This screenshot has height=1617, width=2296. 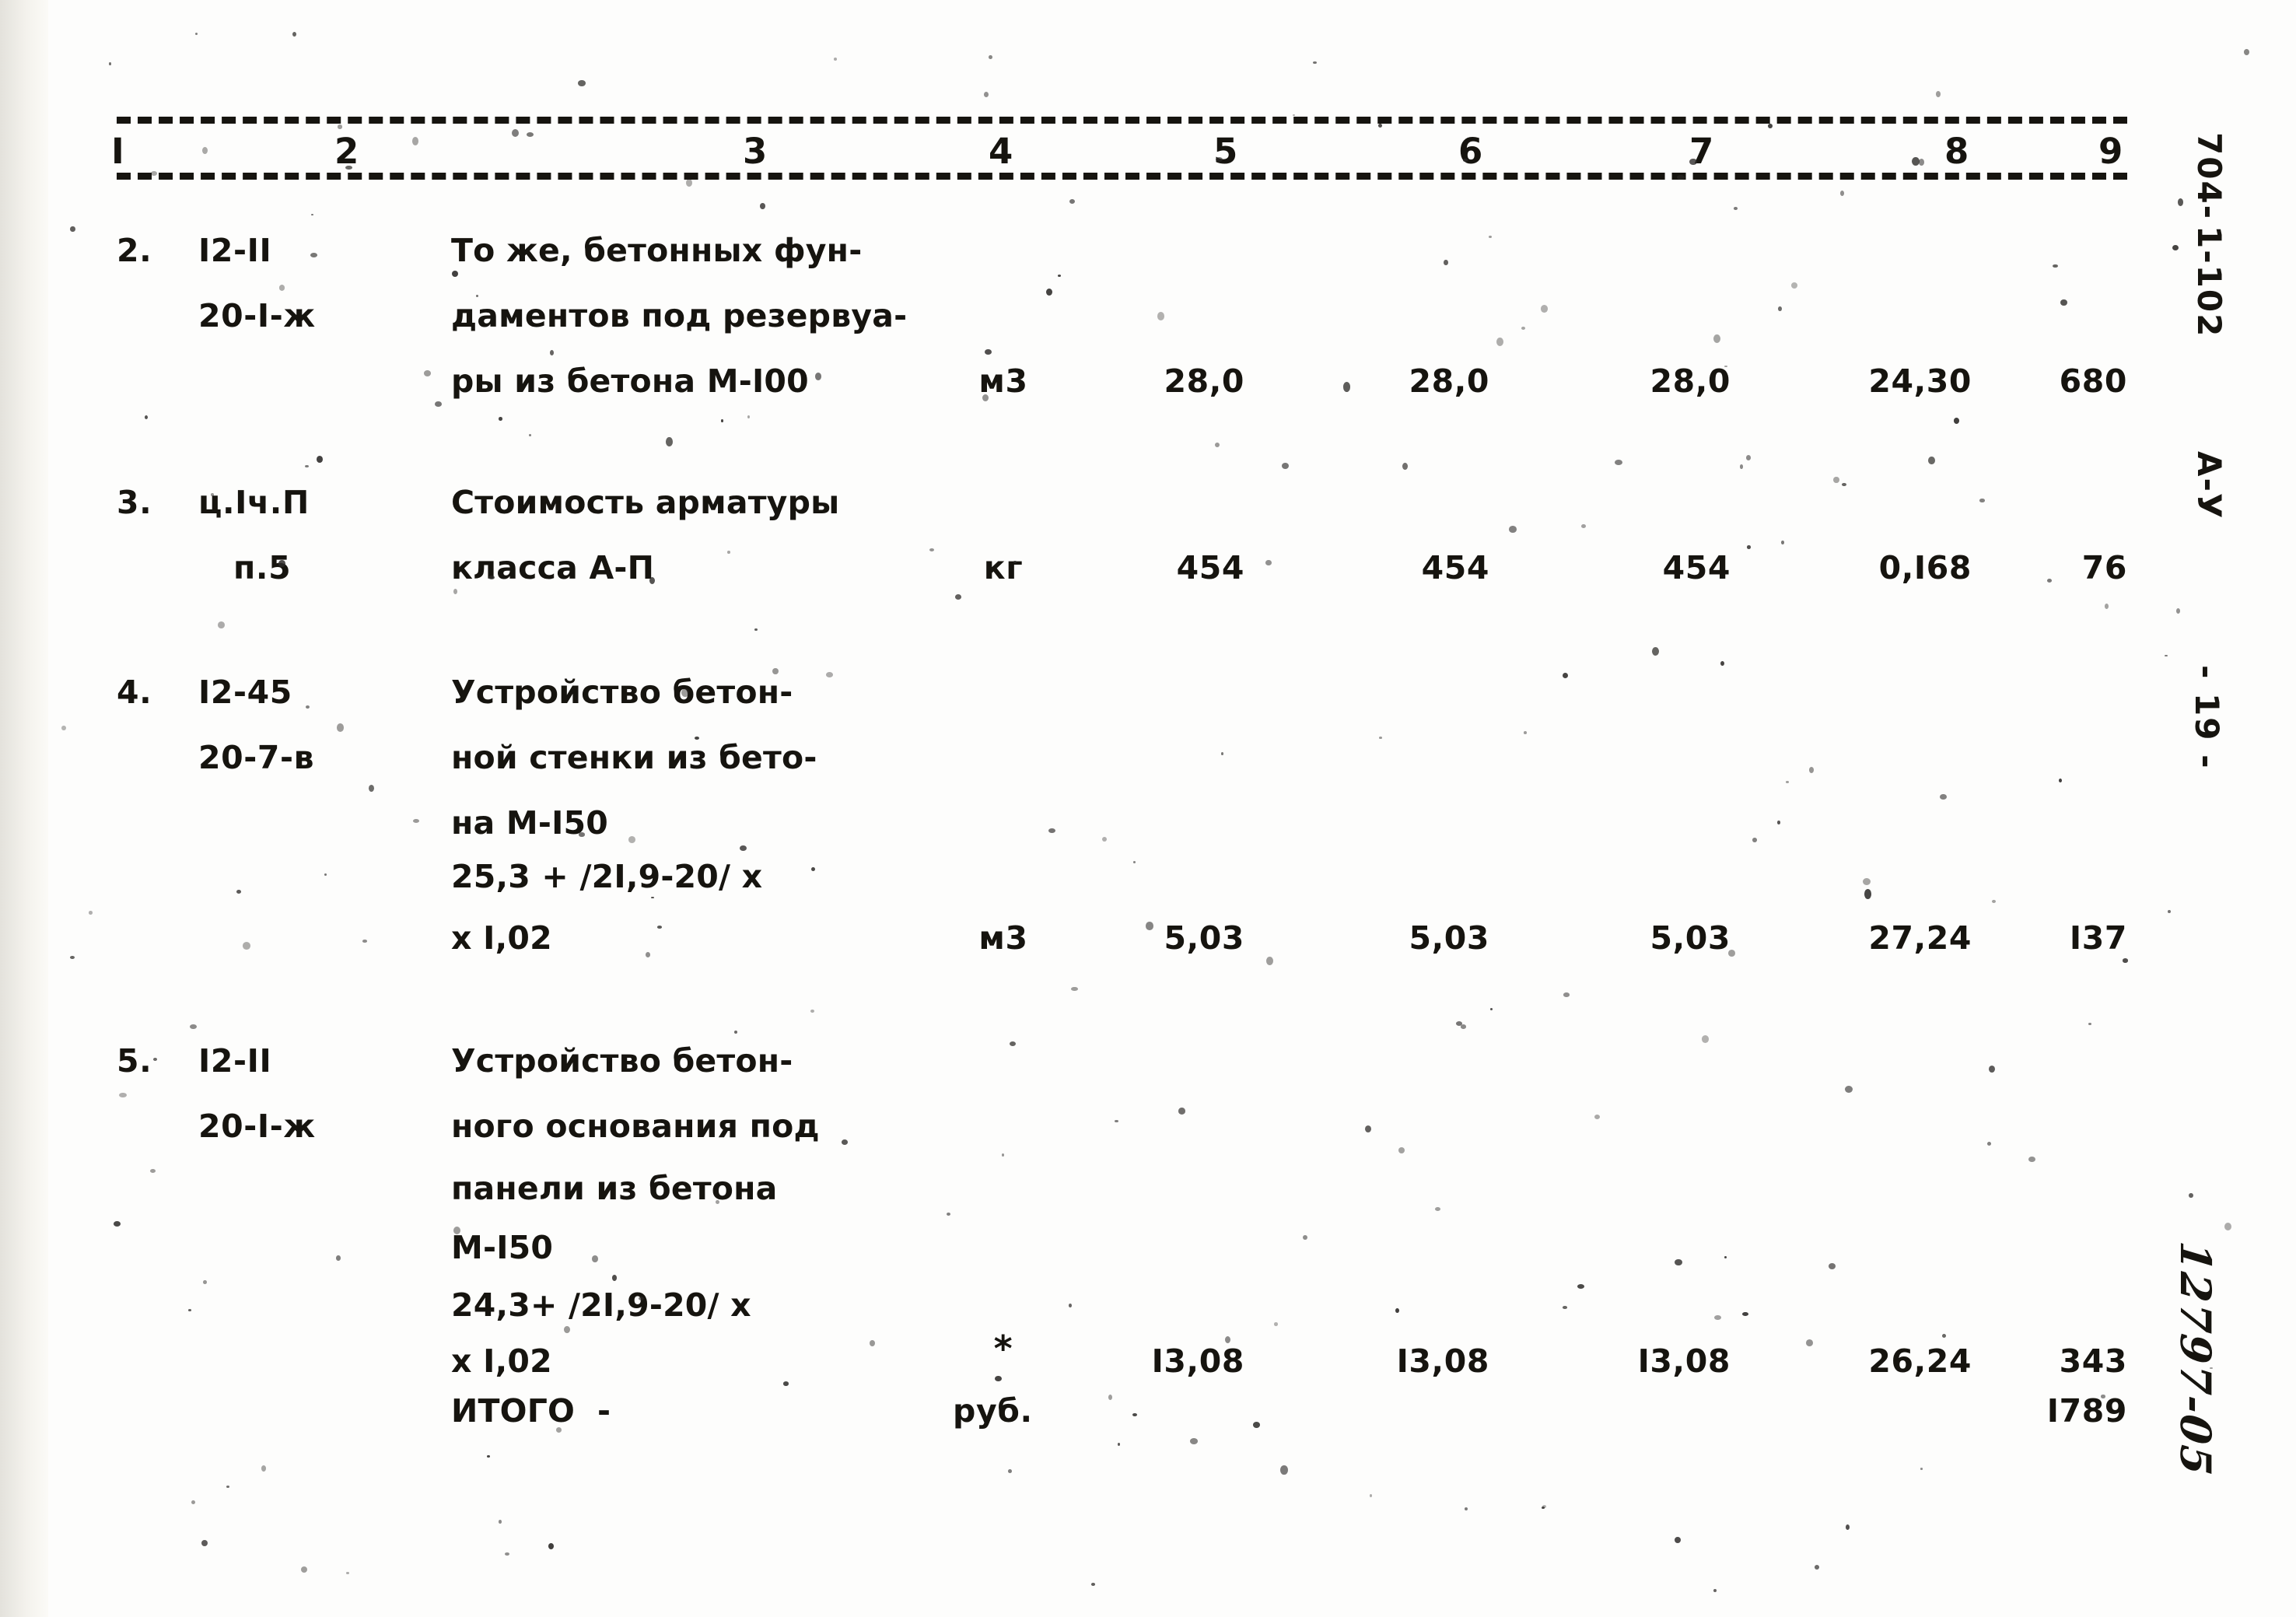 What do you see at coordinates (1920, 381) in the screenshot?
I see `row-value-col8: 24,30` at bounding box center [1920, 381].